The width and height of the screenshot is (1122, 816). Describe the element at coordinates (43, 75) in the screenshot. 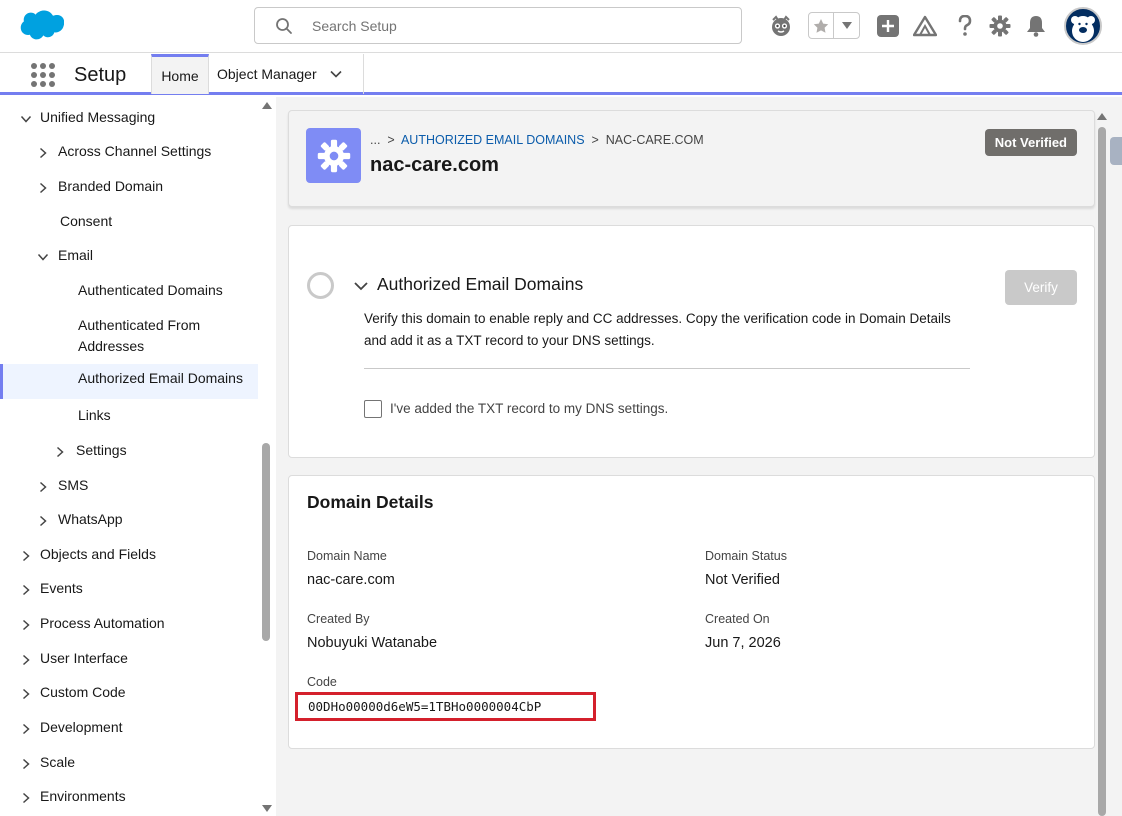

I see `app-launcher-icon` at that location.